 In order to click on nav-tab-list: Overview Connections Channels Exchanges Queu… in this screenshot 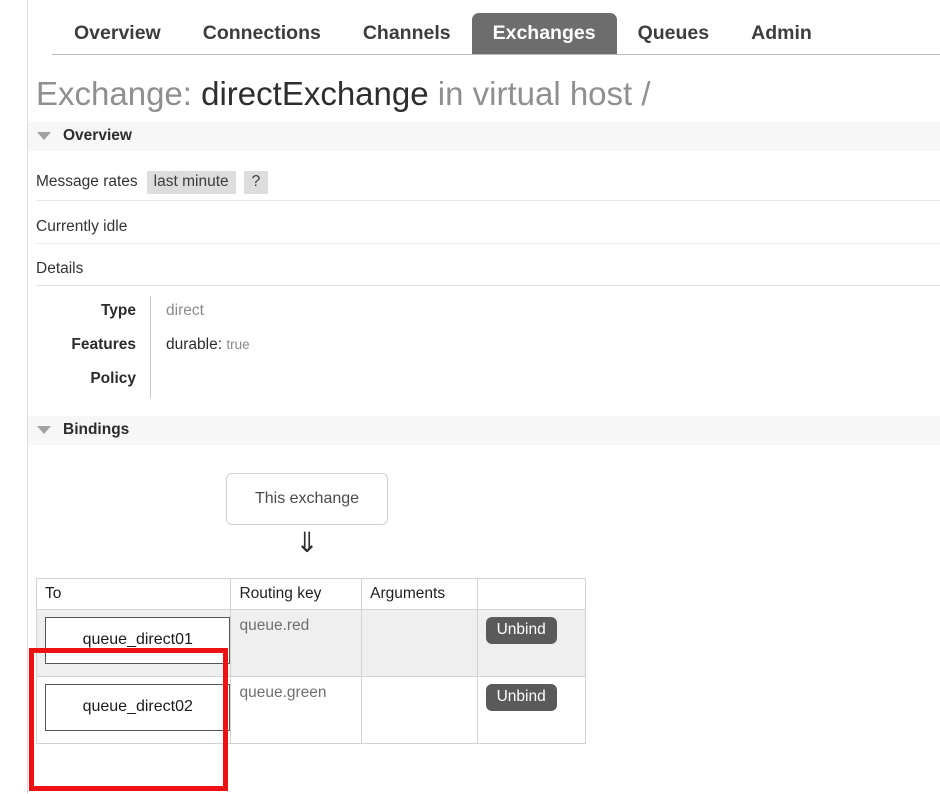, I will do `click(483, 27)`.